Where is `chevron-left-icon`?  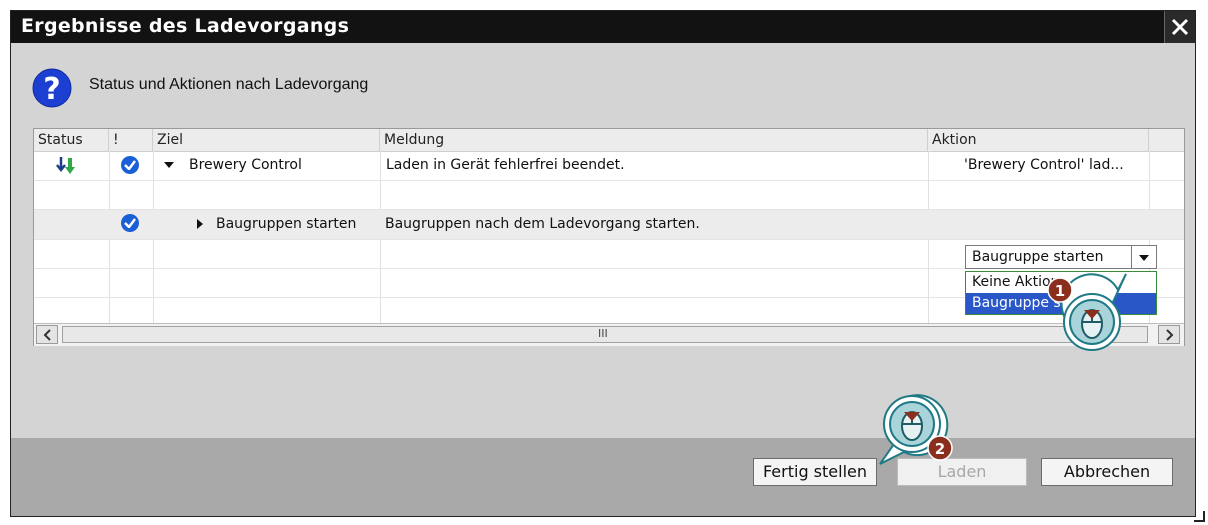 chevron-left-icon is located at coordinates (47, 335).